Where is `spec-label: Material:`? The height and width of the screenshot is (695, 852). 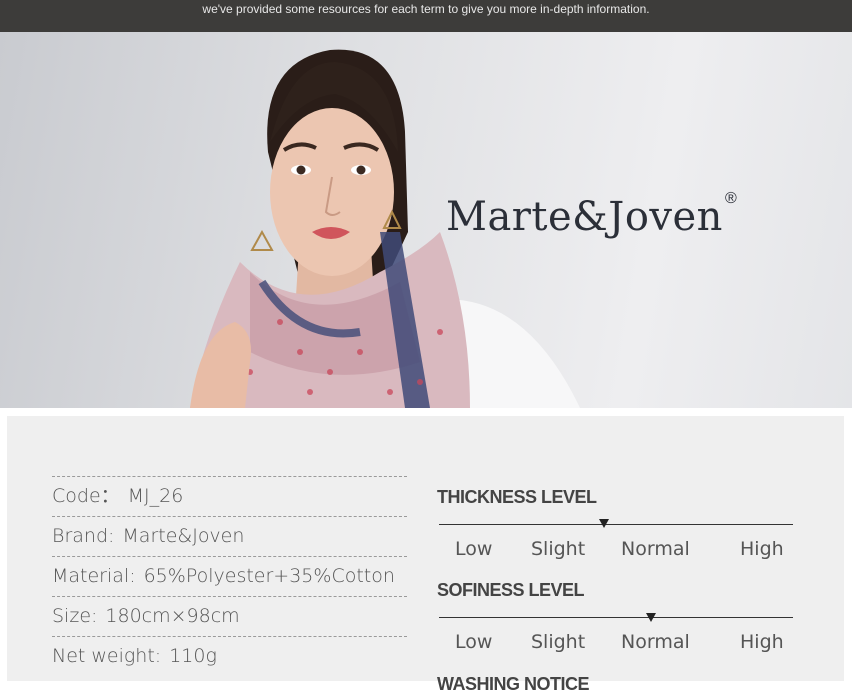 spec-label: Material: is located at coordinates (94, 576).